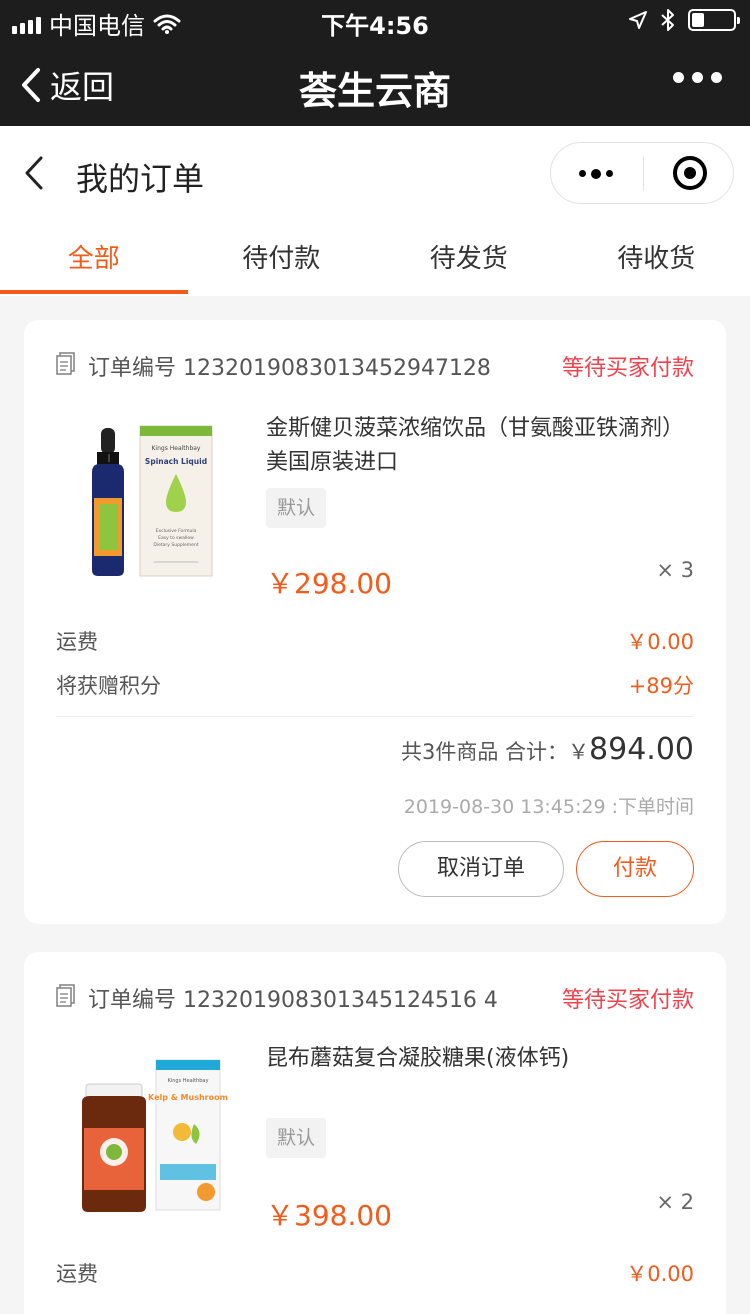 This screenshot has width=750, height=1314. I want to click on mini-program-capsule, so click(642, 173).